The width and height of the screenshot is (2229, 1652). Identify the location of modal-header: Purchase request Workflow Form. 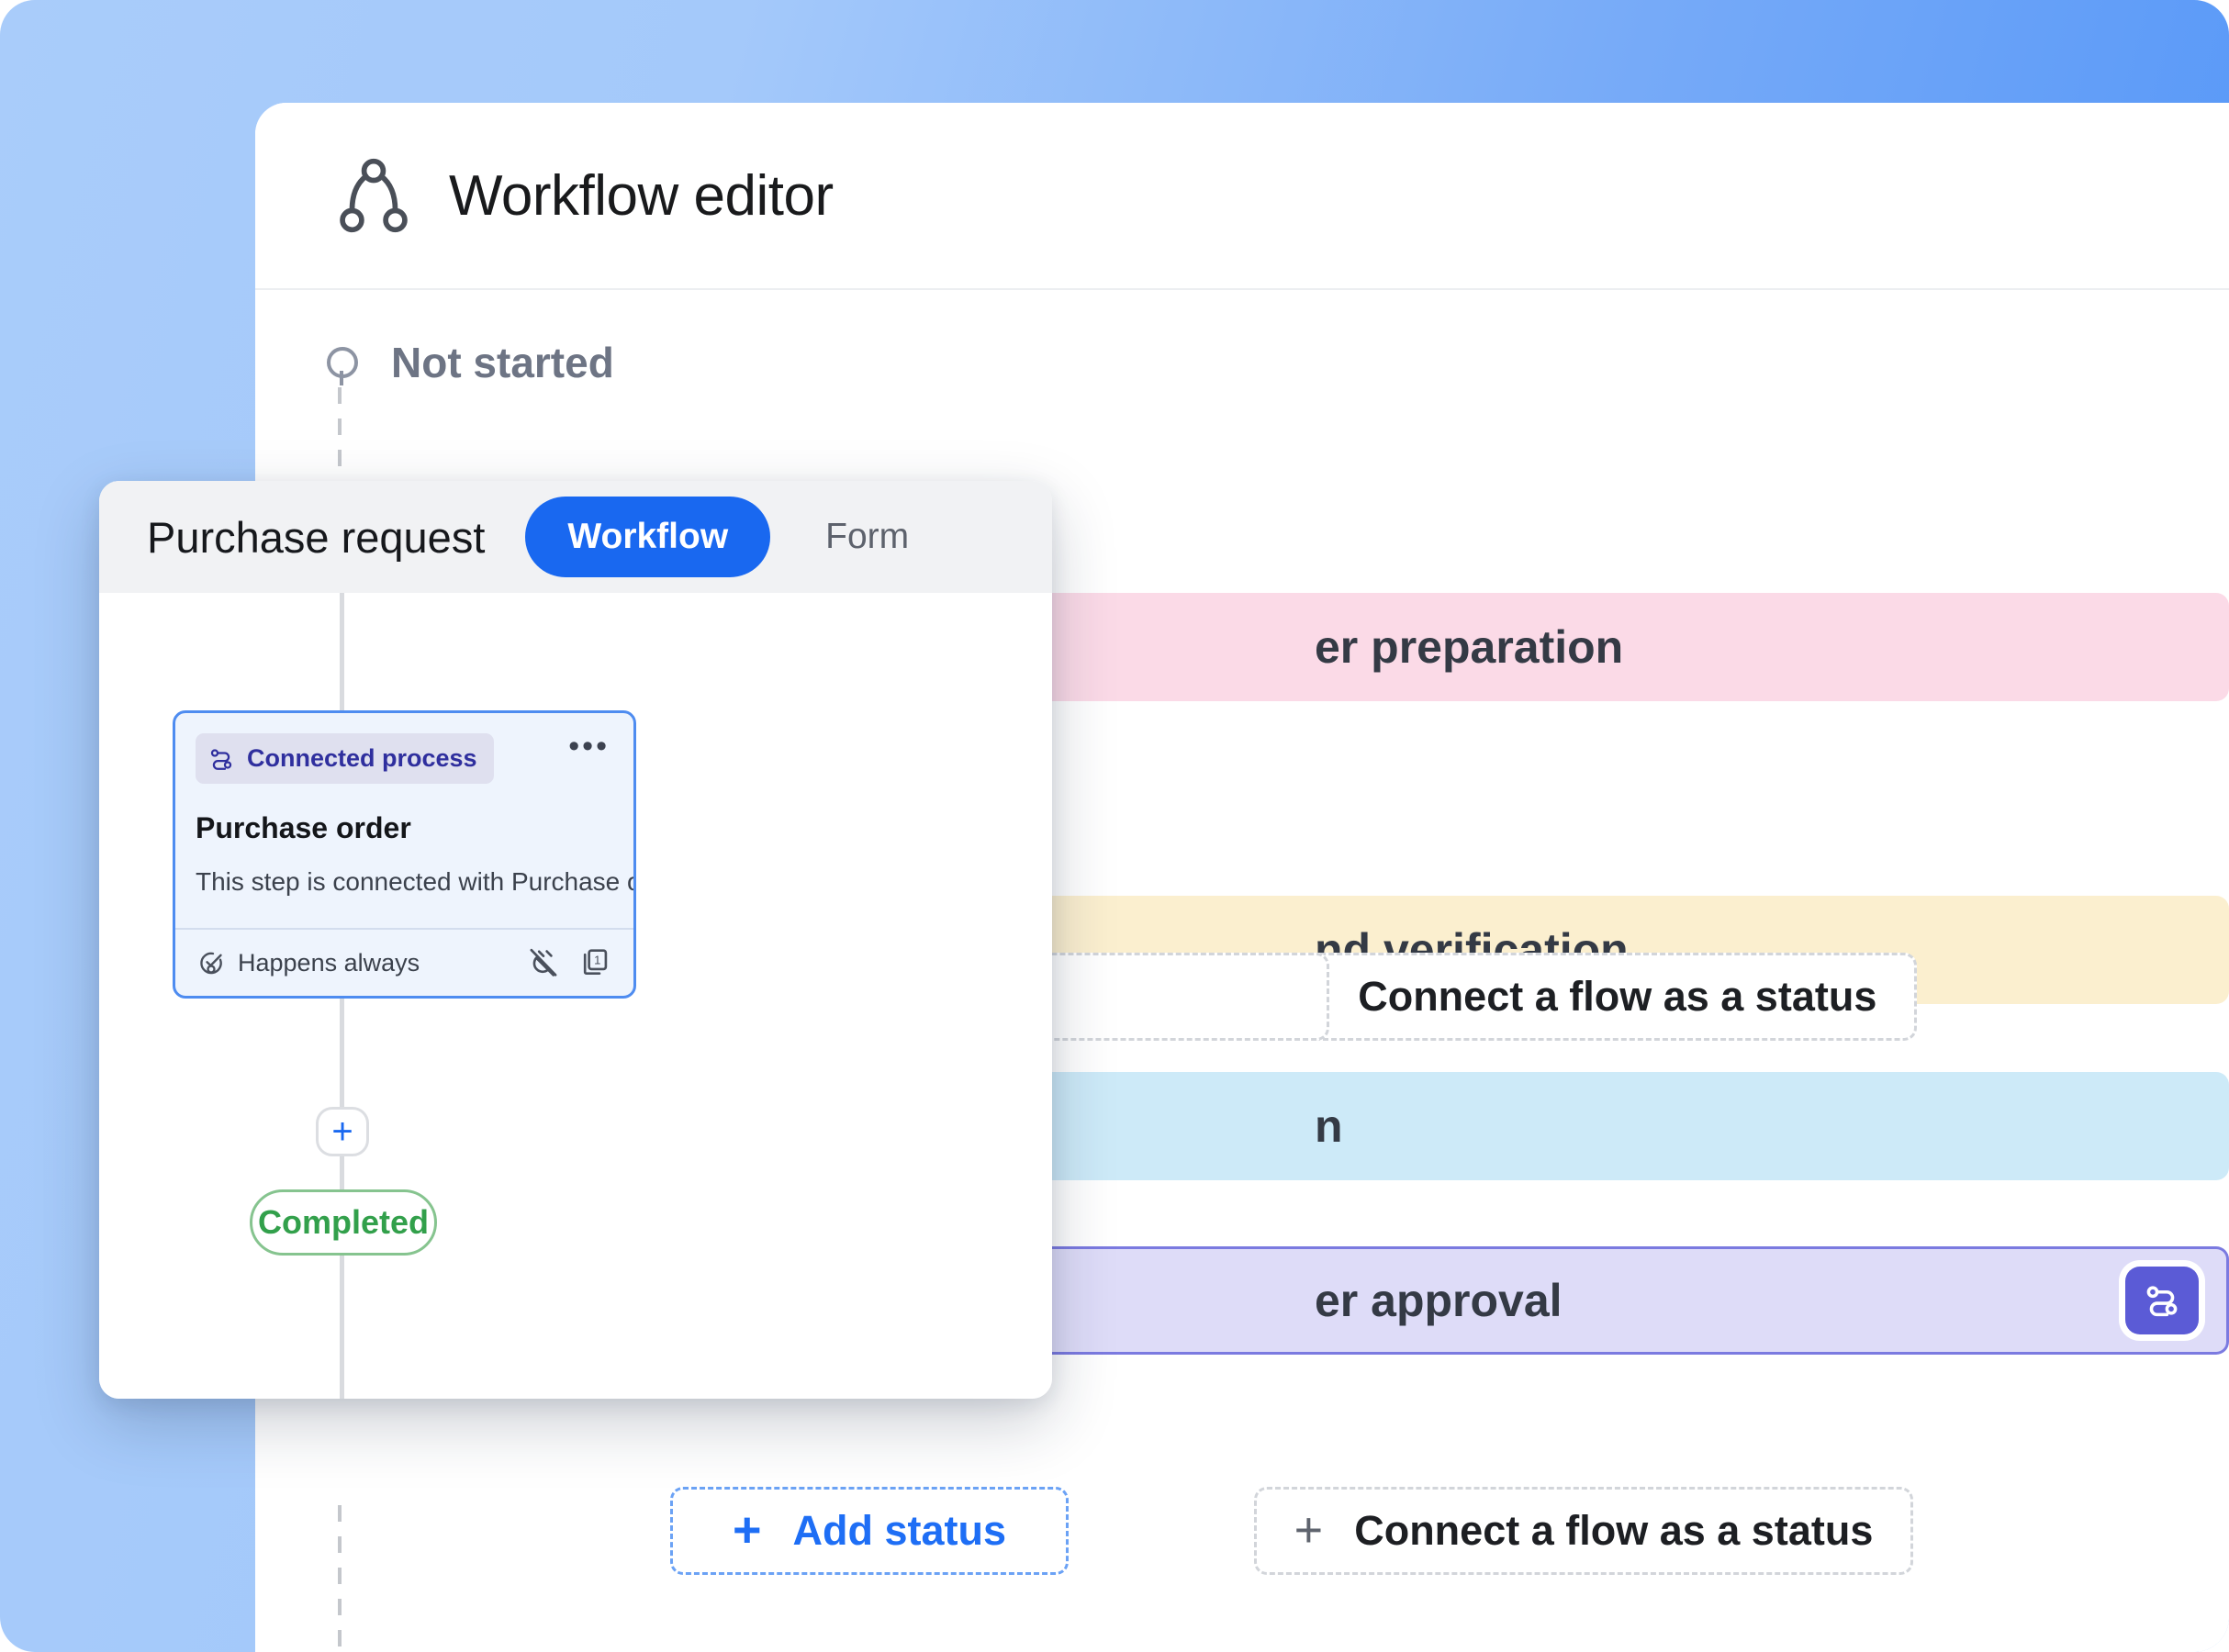
(575, 537).